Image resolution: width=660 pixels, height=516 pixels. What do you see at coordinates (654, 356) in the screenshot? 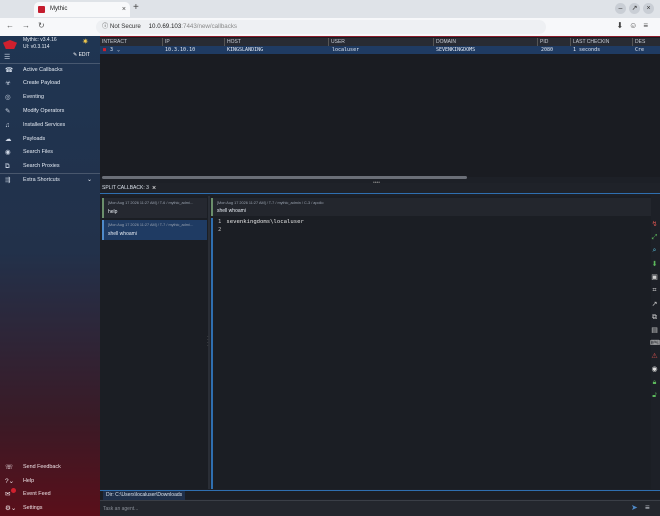
I see `warning-icon: ⚠` at bounding box center [654, 356].